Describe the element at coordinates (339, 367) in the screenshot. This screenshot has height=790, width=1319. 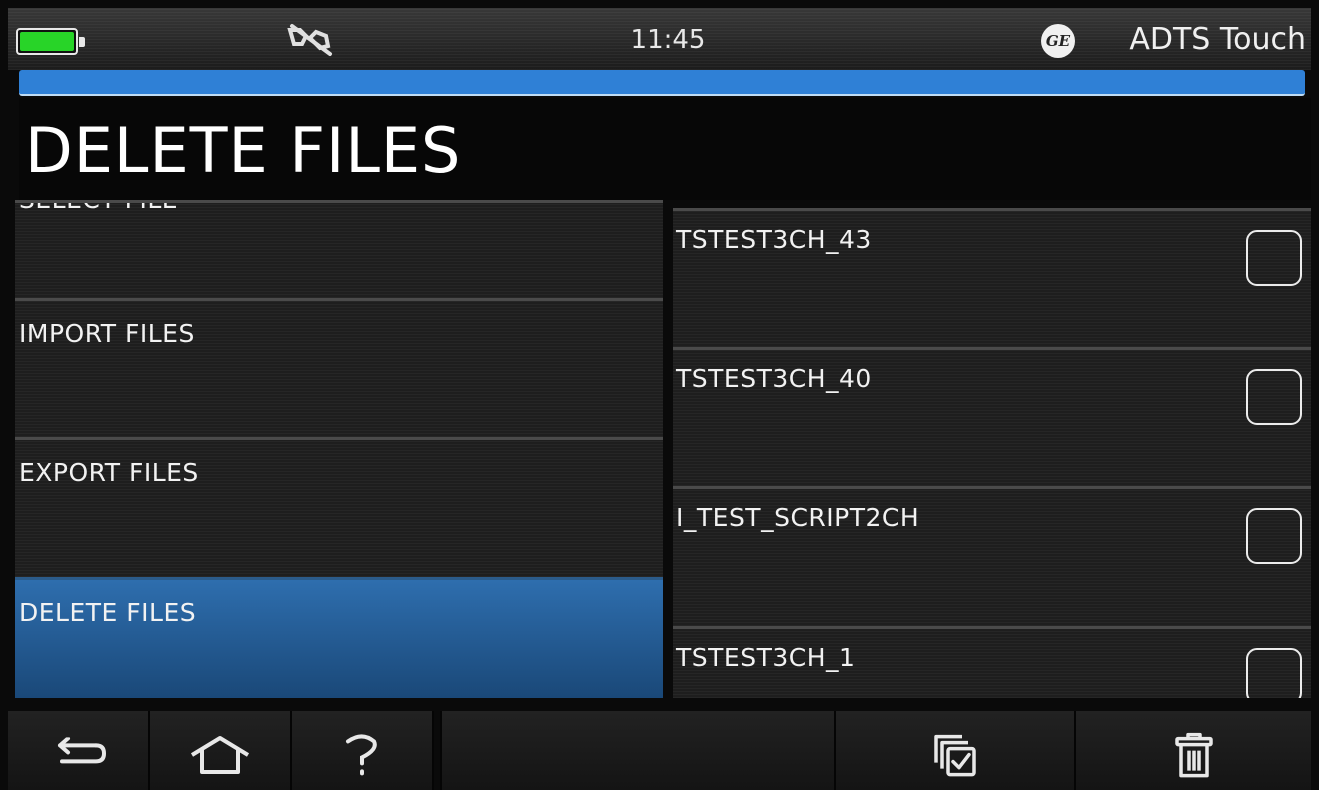
I see `menu-item-import-files: IMPORT FILES` at that location.